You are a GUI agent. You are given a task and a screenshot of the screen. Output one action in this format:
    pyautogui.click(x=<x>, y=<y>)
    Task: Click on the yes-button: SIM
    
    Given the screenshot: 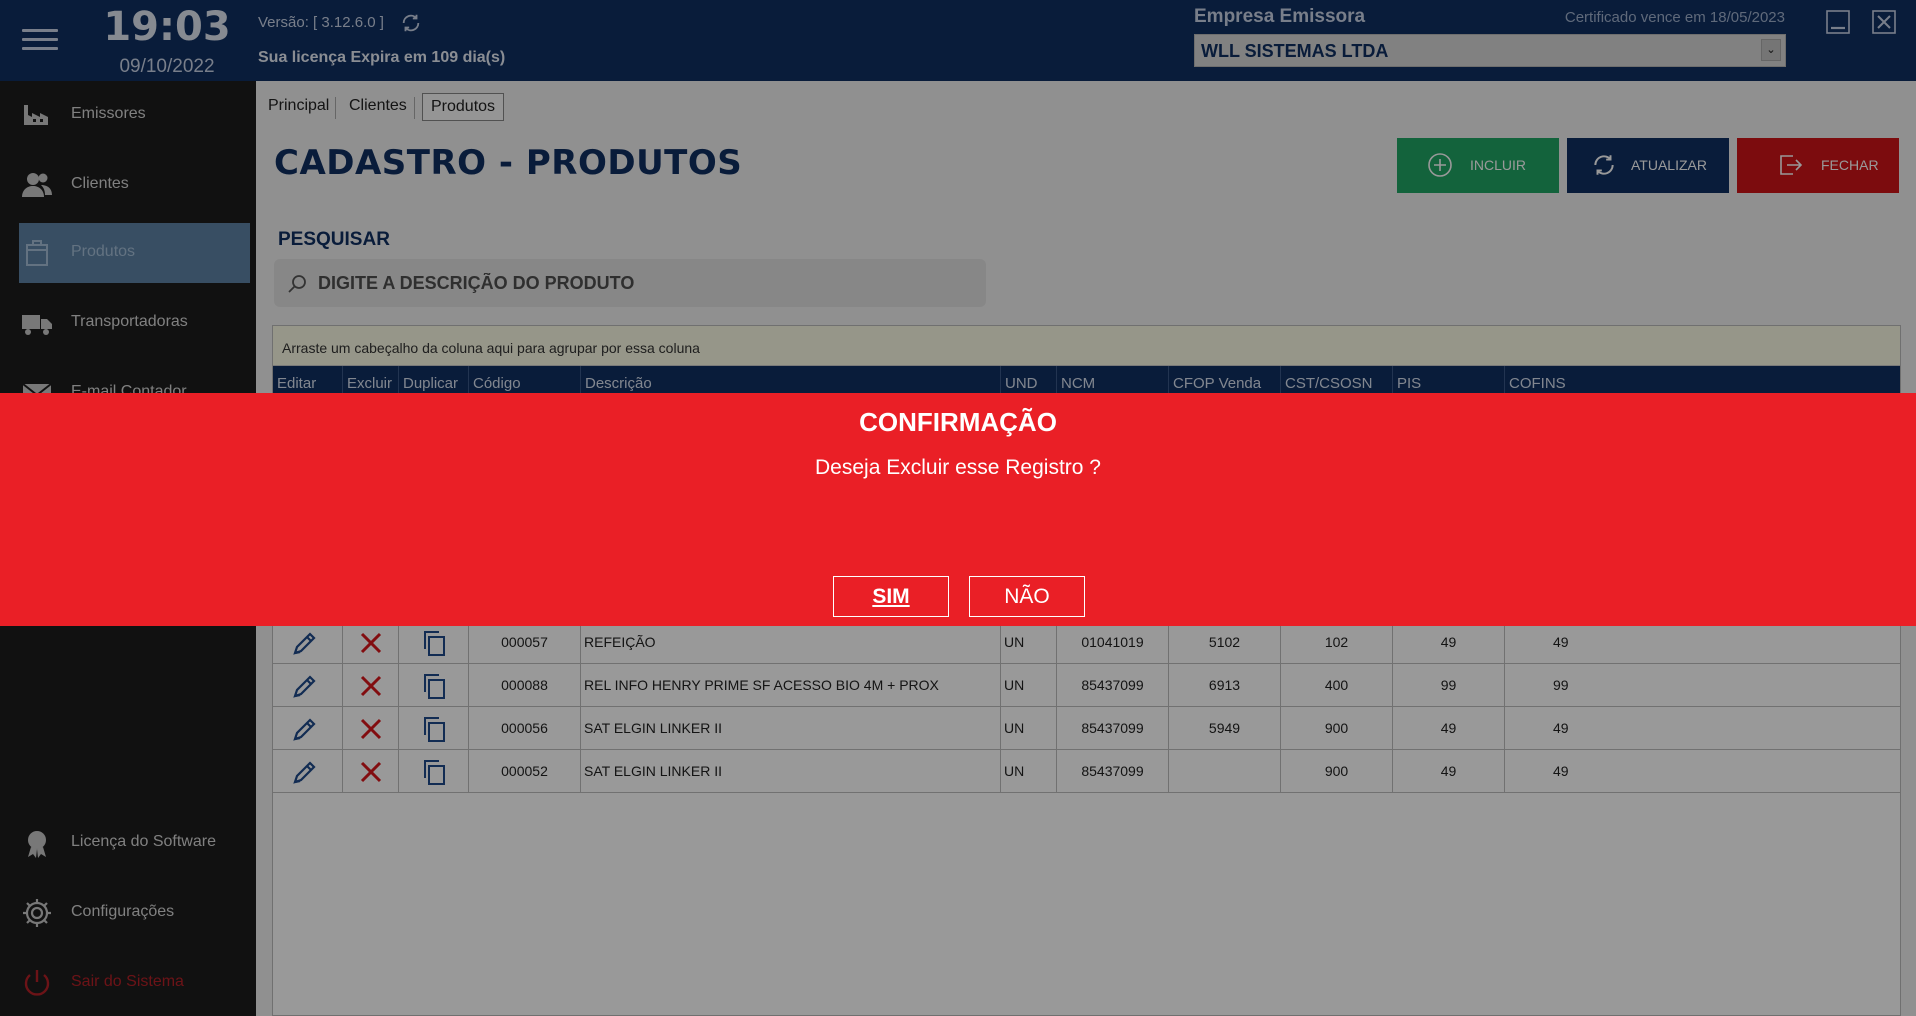 What is the action you would take?
    pyautogui.click(x=891, y=596)
    